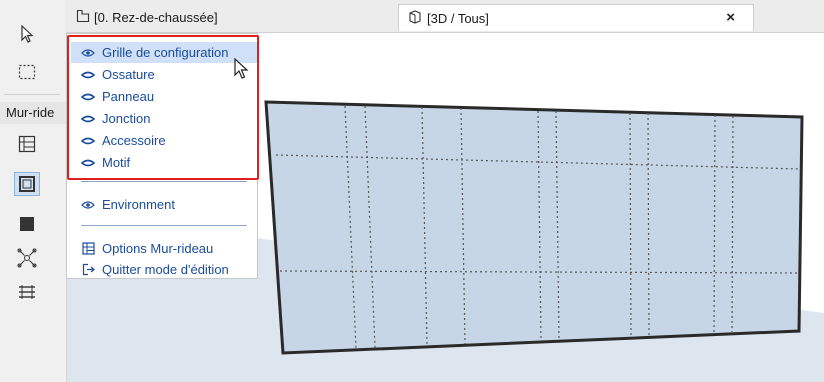  What do you see at coordinates (415, 18) in the screenshot?
I see `3d-view-icon` at bounding box center [415, 18].